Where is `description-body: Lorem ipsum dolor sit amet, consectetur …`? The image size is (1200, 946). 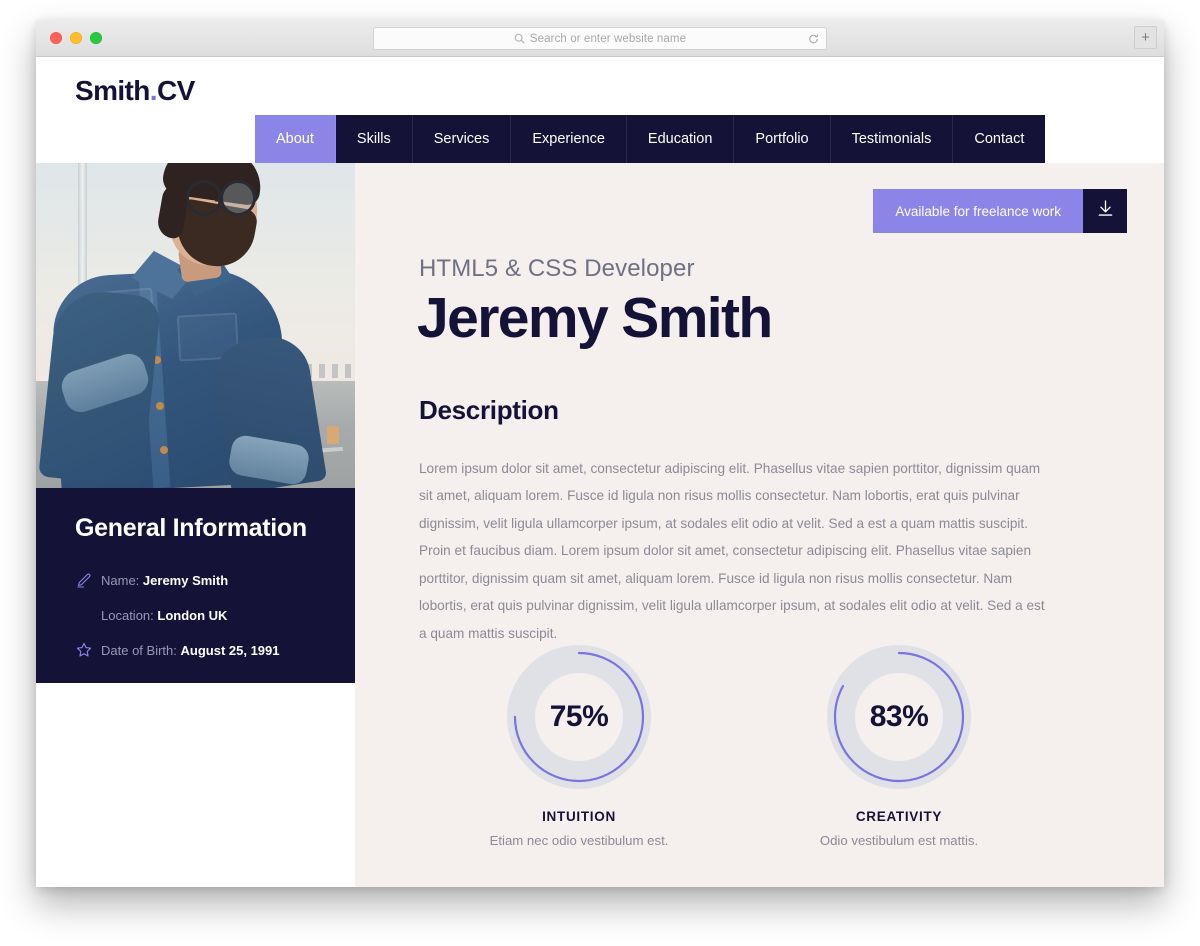
description-body: Lorem ipsum dolor sit amet, consectetur … is located at coordinates (732, 551).